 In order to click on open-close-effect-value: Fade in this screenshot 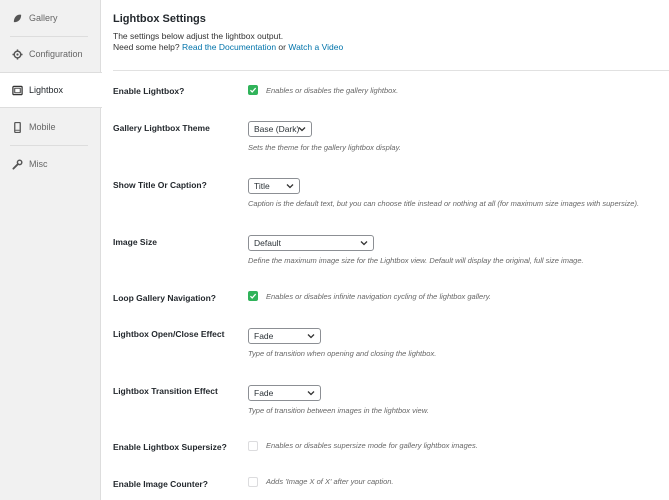, I will do `click(264, 336)`.